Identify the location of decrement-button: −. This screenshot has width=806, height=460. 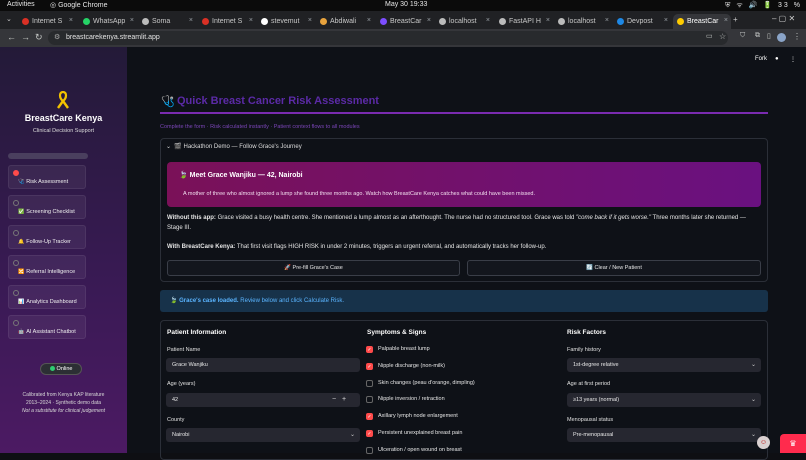
(334, 399).